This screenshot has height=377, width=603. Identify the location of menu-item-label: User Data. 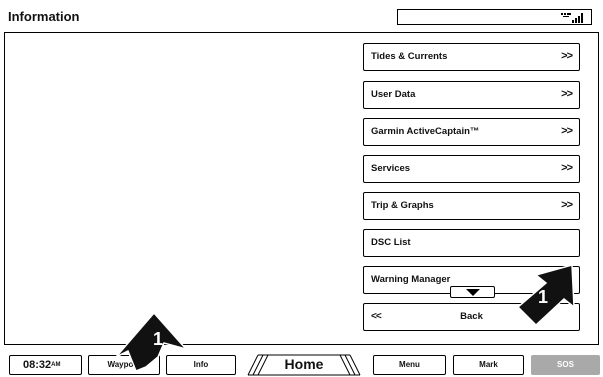
(393, 94).